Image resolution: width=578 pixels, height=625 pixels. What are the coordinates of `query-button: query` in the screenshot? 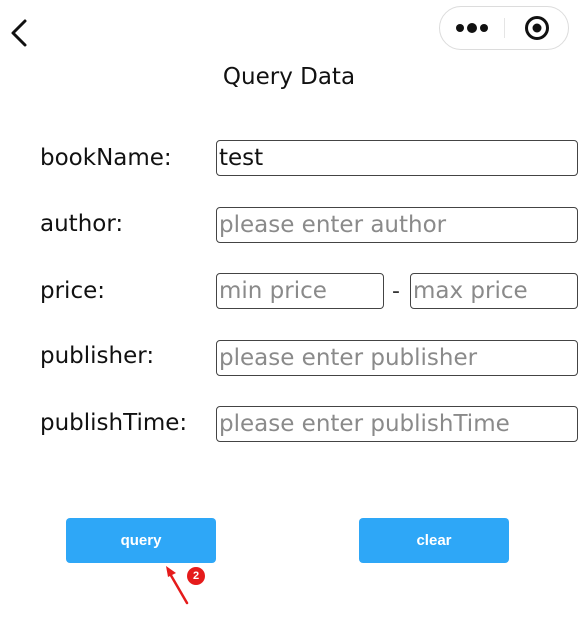 It's located at (141, 540).